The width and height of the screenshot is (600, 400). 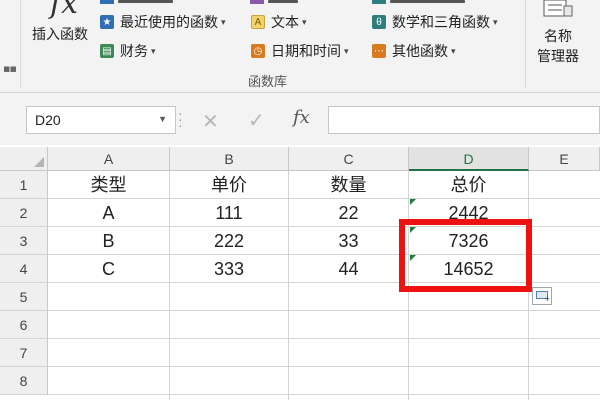 What do you see at coordinates (229, 269) in the screenshot?
I see `cell-b4: 333` at bounding box center [229, 269].